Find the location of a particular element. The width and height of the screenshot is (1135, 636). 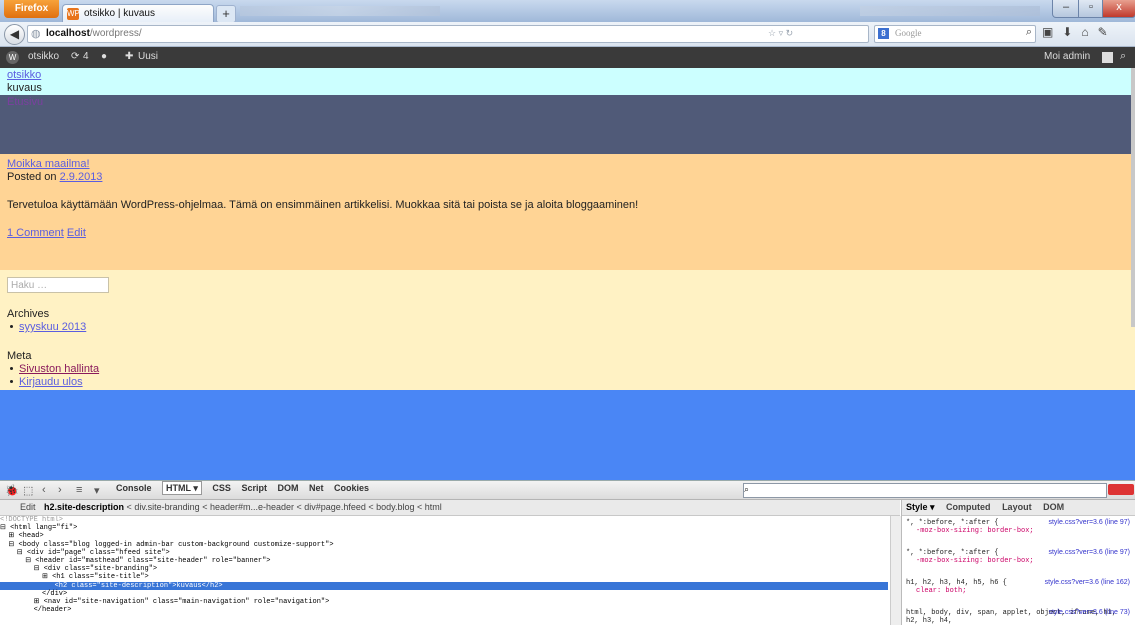

firebug-search-input: ⌕ is located at coordinates (925, 490).